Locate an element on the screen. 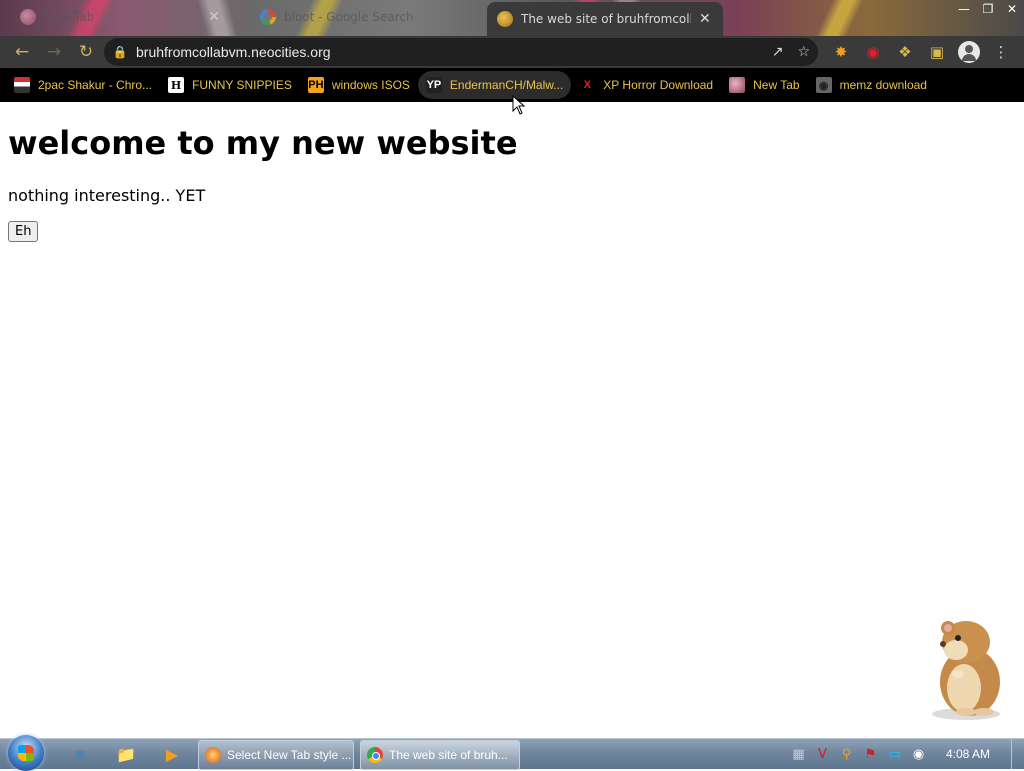 Image resolution: width=1024 pixels, height=771 pixels. tab-title: New Tab is located at coordinates (69, 17).